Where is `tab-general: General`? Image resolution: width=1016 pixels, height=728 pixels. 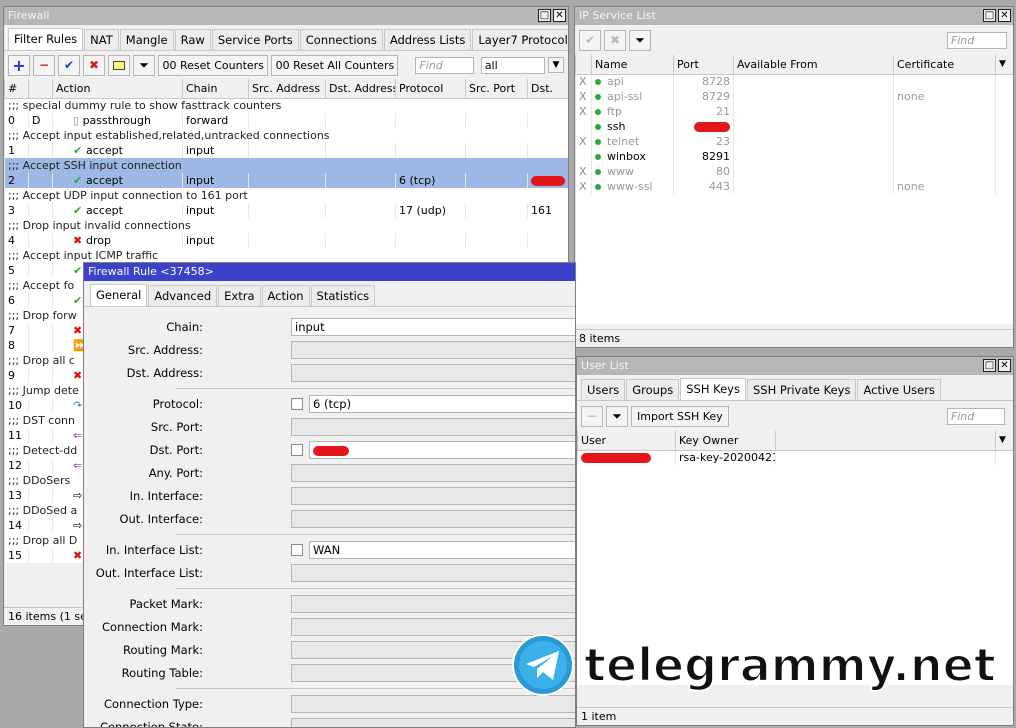 tab-general: General is located at coordinates (119, 295).